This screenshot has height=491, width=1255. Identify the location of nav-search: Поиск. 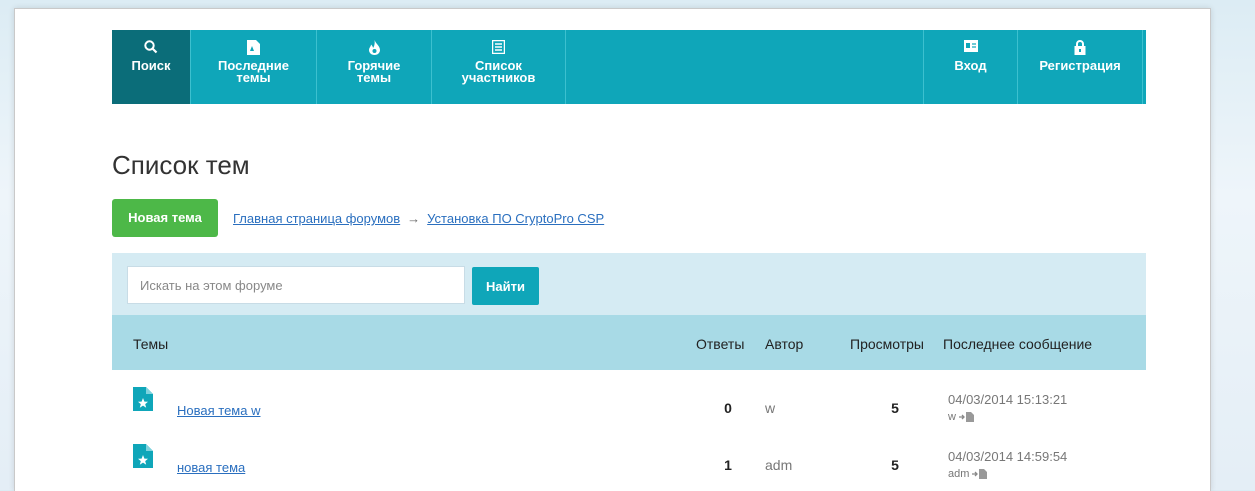
(151, 67).